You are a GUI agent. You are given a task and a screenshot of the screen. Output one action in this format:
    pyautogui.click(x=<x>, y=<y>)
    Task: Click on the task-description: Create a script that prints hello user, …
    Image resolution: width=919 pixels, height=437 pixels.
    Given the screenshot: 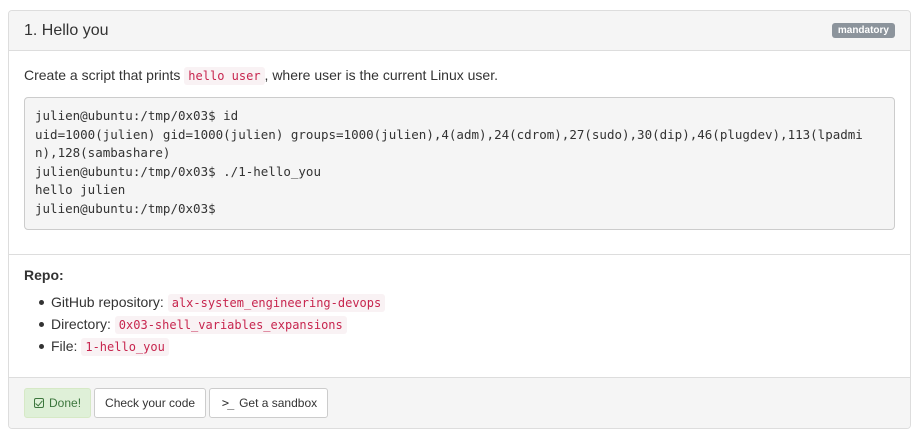 What is the action you would take?
    pyautogui.click(x=459, y=75)
    